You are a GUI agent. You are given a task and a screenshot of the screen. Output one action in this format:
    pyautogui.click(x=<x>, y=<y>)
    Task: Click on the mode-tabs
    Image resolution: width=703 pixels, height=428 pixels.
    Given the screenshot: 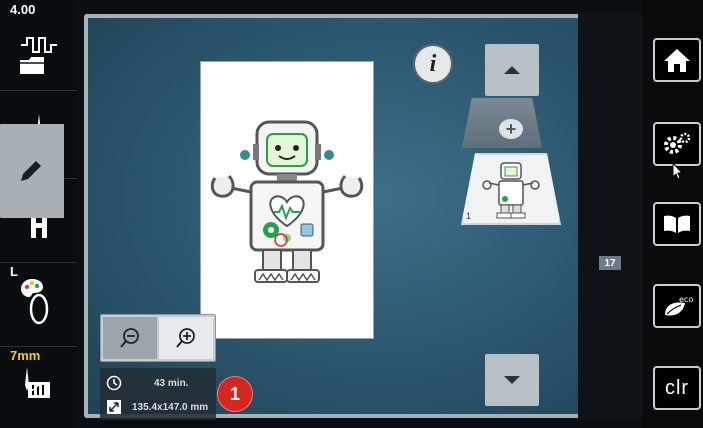 What is the action you would take?
    pyautogui.click(x=610, y=216)
    